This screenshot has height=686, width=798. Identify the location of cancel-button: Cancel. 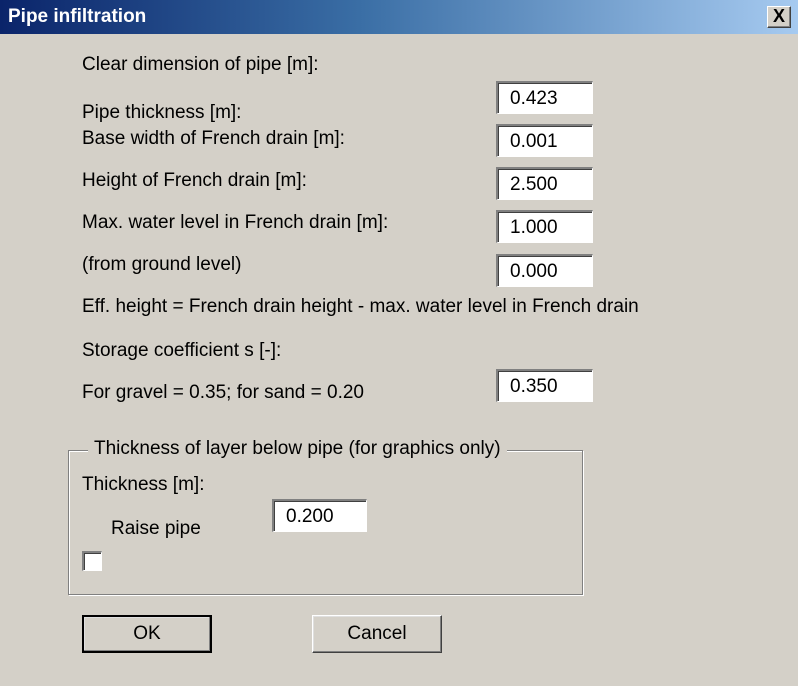
(377, 634).